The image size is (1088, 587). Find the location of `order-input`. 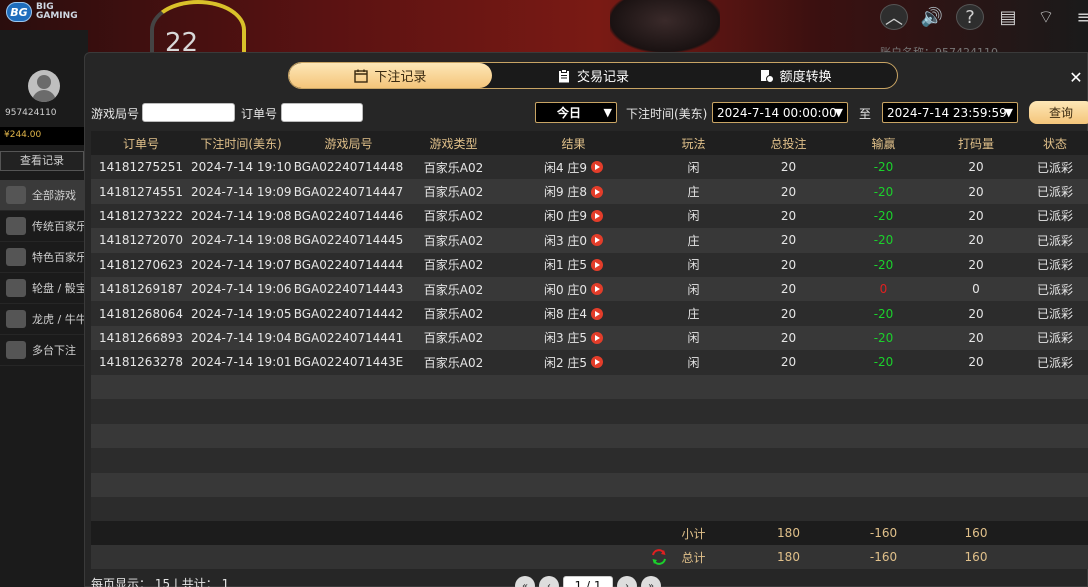

order-input is located at coordinates (322, 112).